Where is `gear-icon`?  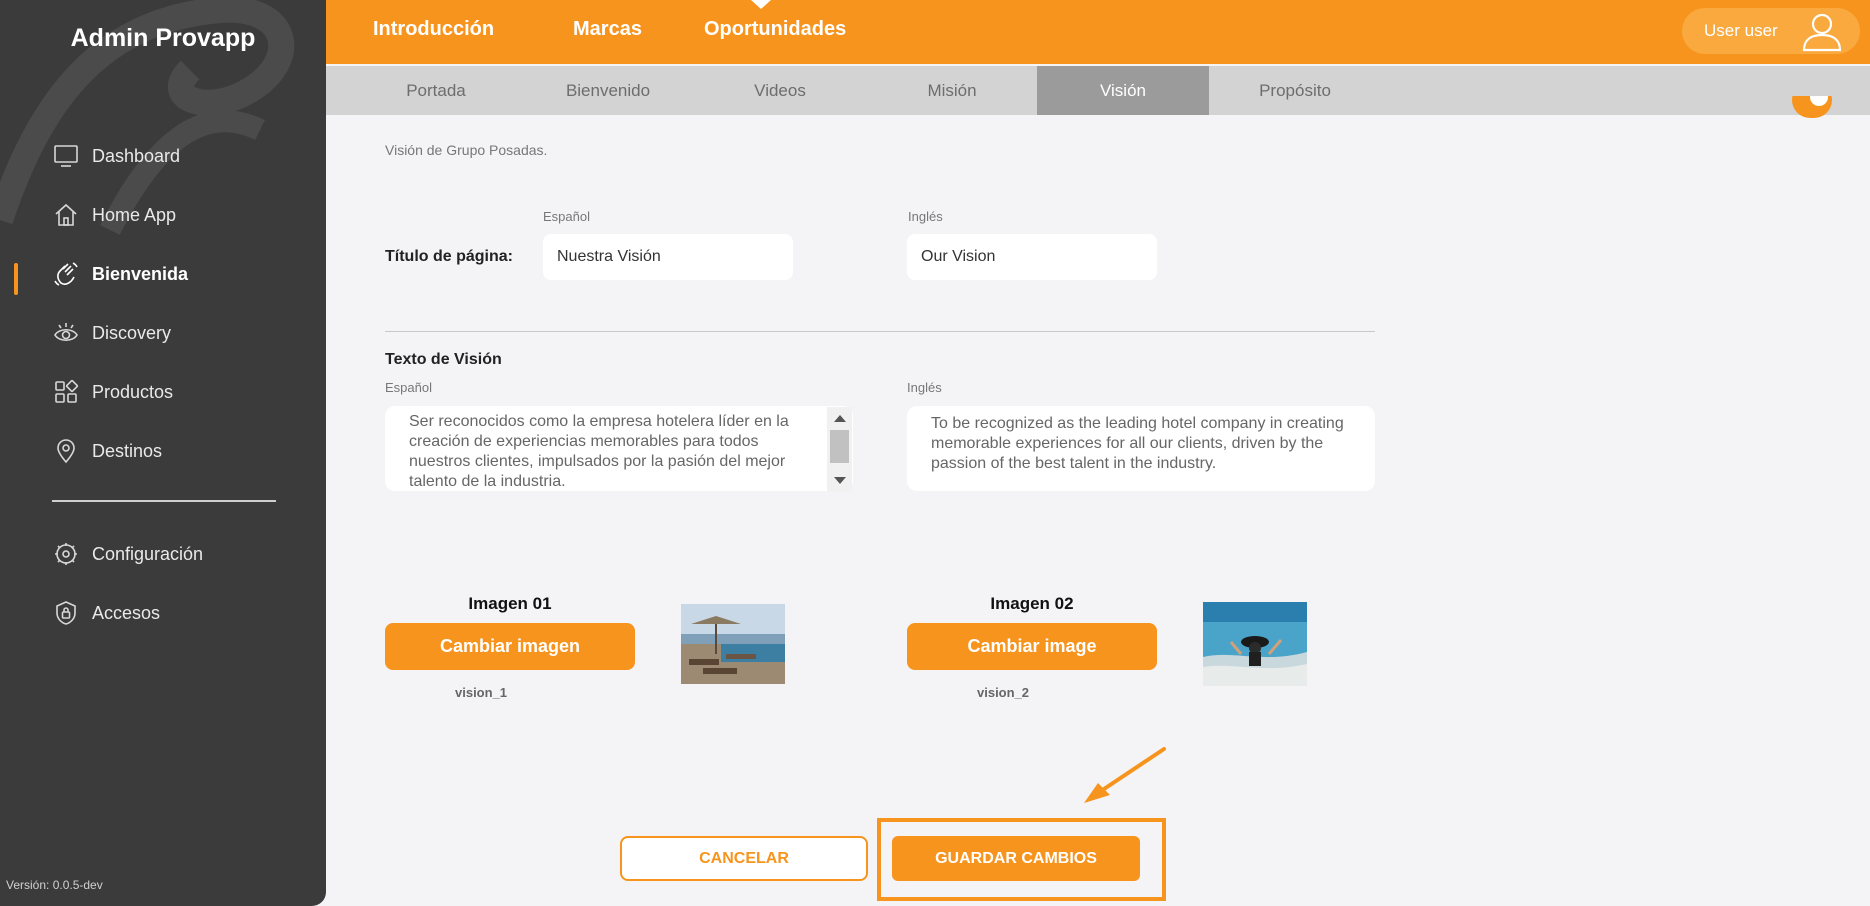
gear-icon is located at coordinates (66, 554).